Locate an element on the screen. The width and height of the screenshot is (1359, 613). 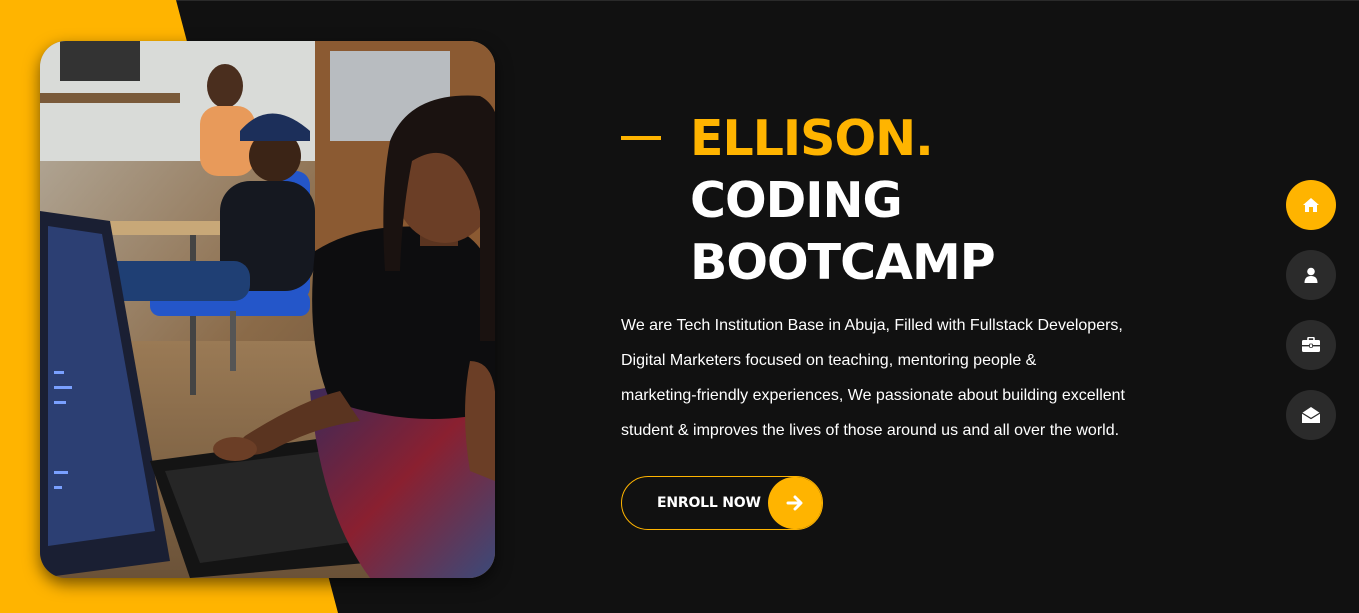
title-accent-dash is located at coordinates (641, 138).